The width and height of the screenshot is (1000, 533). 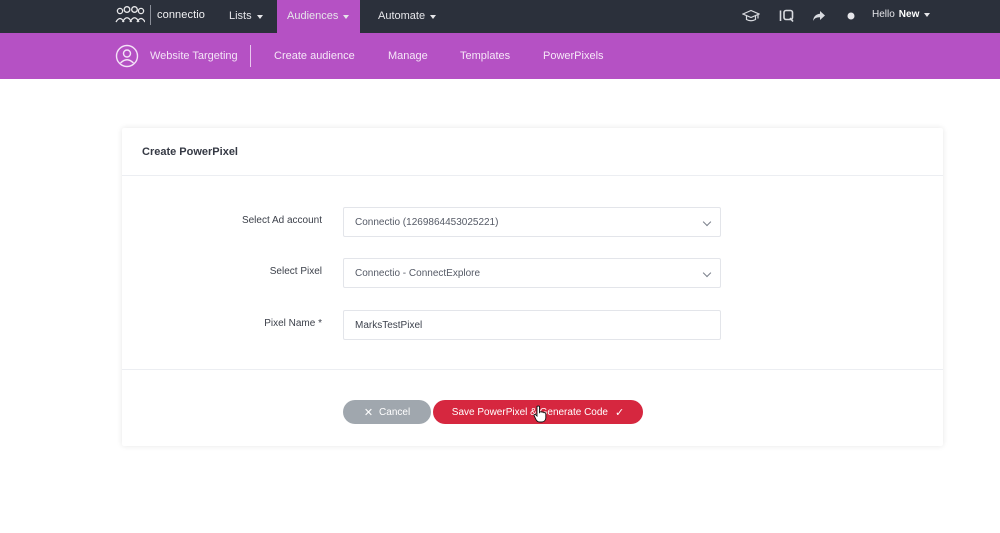 I want to click on nav-automate-label: Automate, so click(x=402, y=16).